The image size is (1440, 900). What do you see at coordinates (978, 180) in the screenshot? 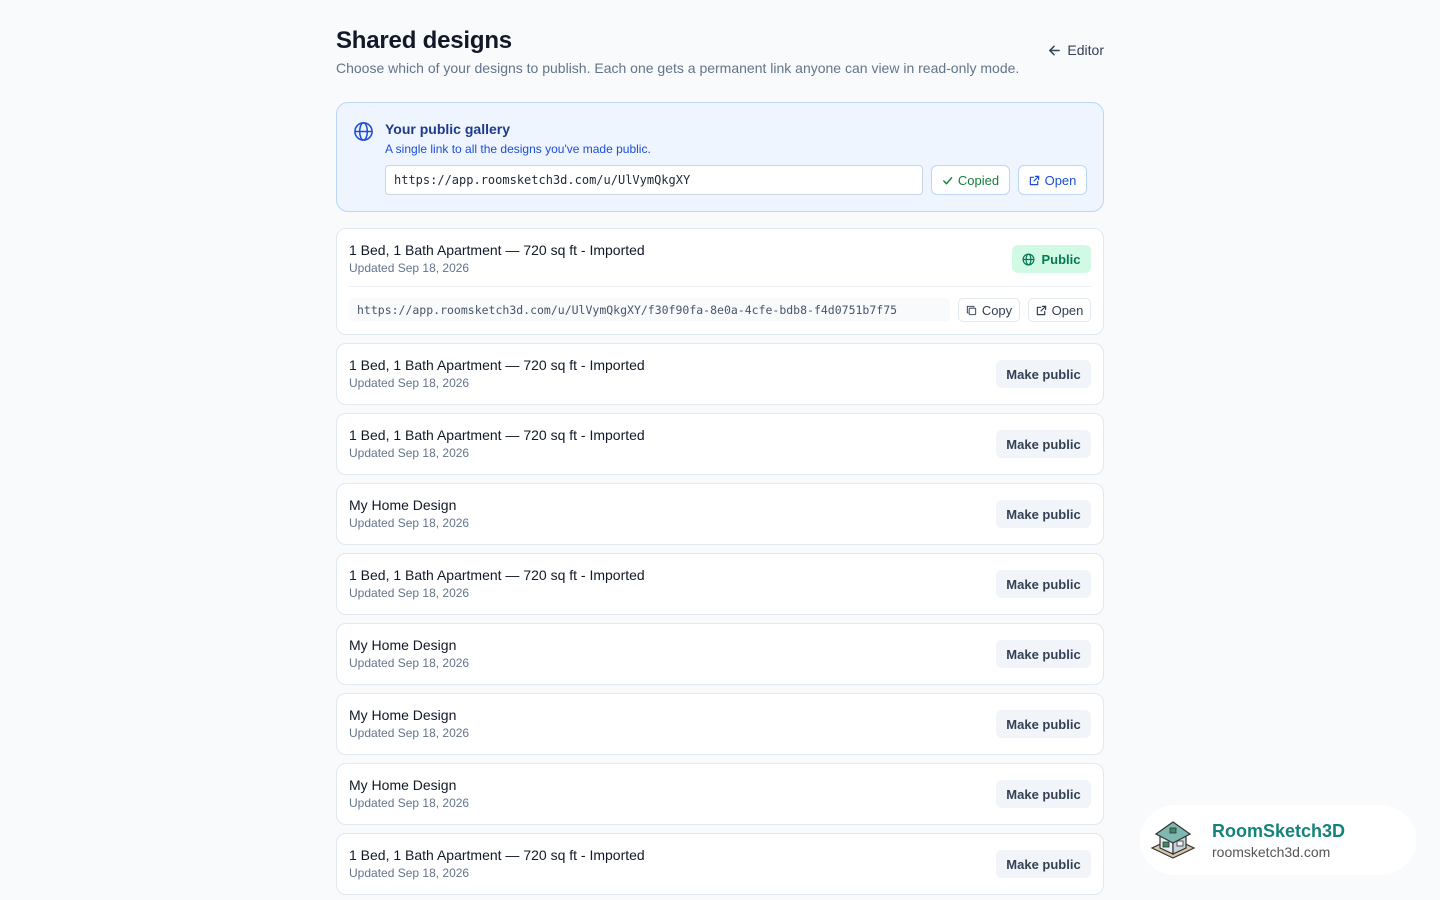
I see `copied-label: Copied` at bounding box center [978, 180].